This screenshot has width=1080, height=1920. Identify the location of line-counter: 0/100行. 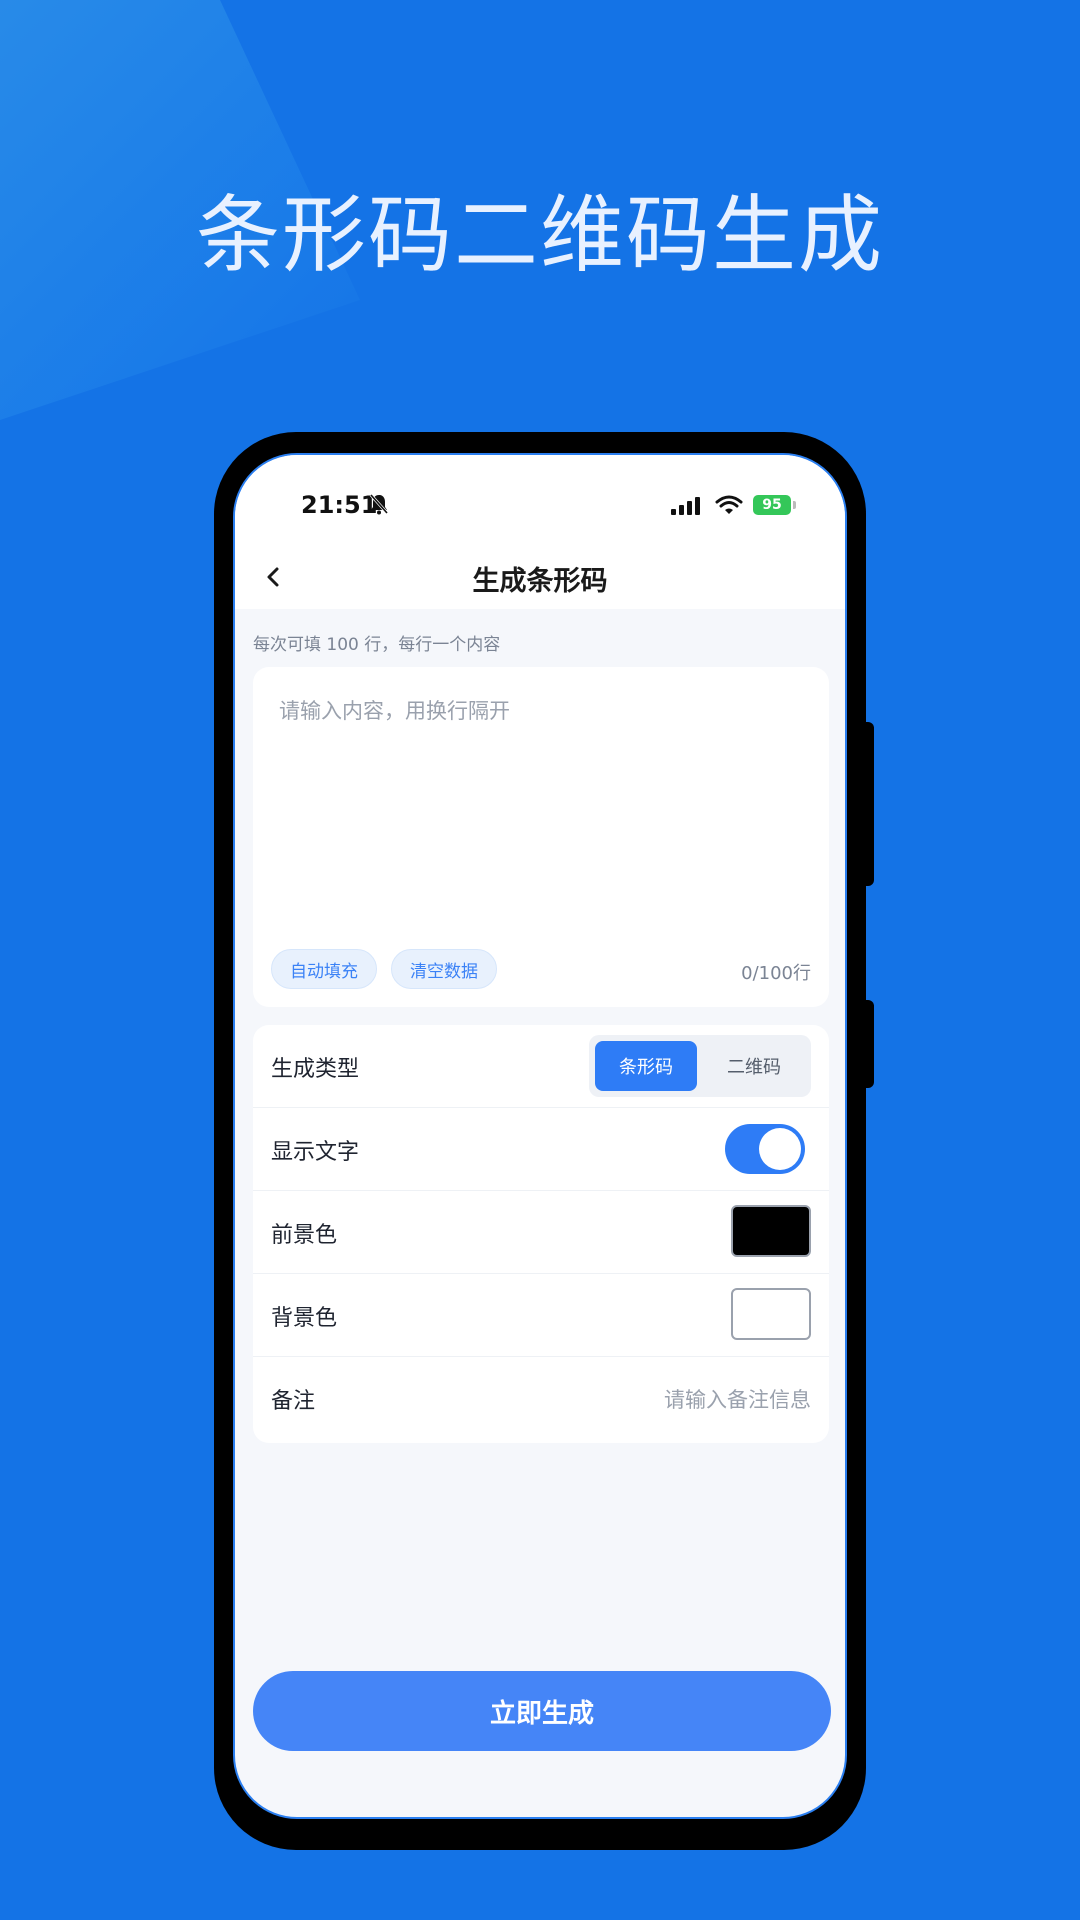
(776, 973).